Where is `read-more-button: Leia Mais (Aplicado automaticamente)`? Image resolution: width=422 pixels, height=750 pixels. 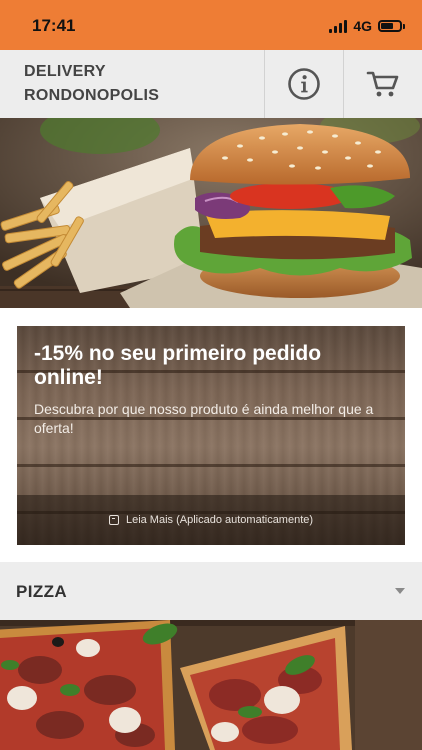
read-more-button: Leia Mais (Aplicado automaticamente) is located at coordinates (211, 520).